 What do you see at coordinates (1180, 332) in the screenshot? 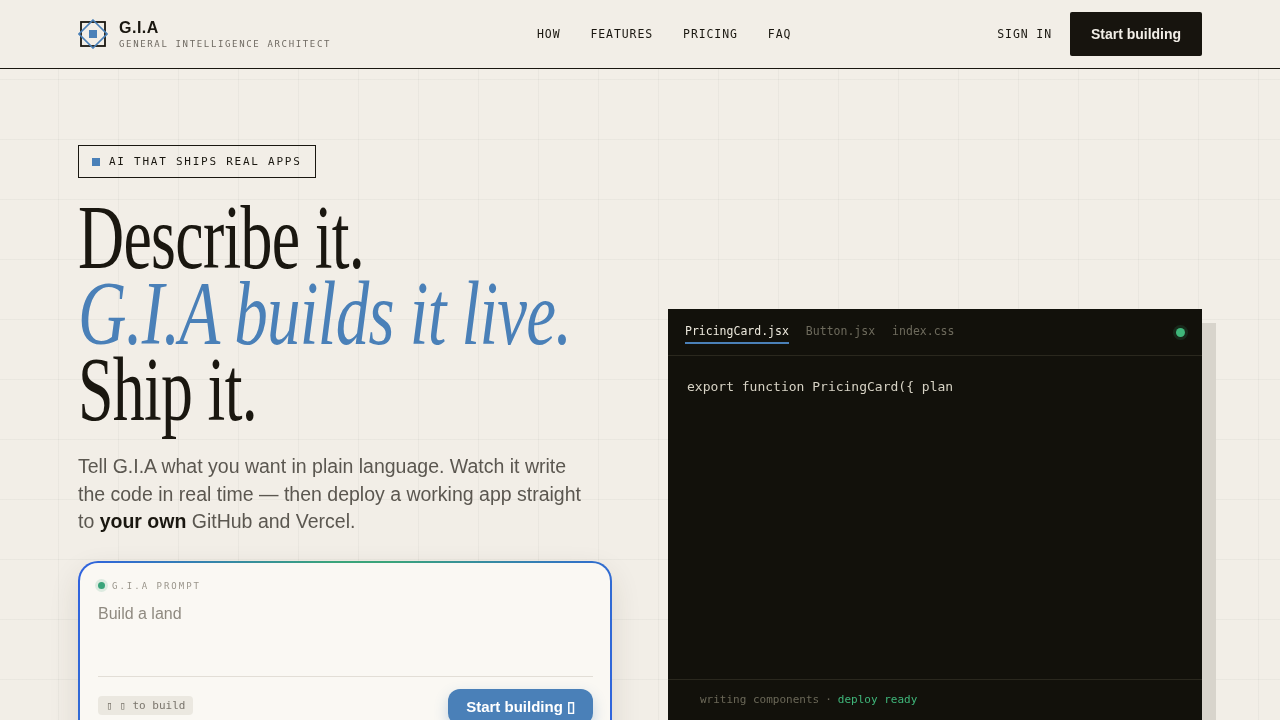
I see `live-dot-icon` at bounding box center [1180, 332].